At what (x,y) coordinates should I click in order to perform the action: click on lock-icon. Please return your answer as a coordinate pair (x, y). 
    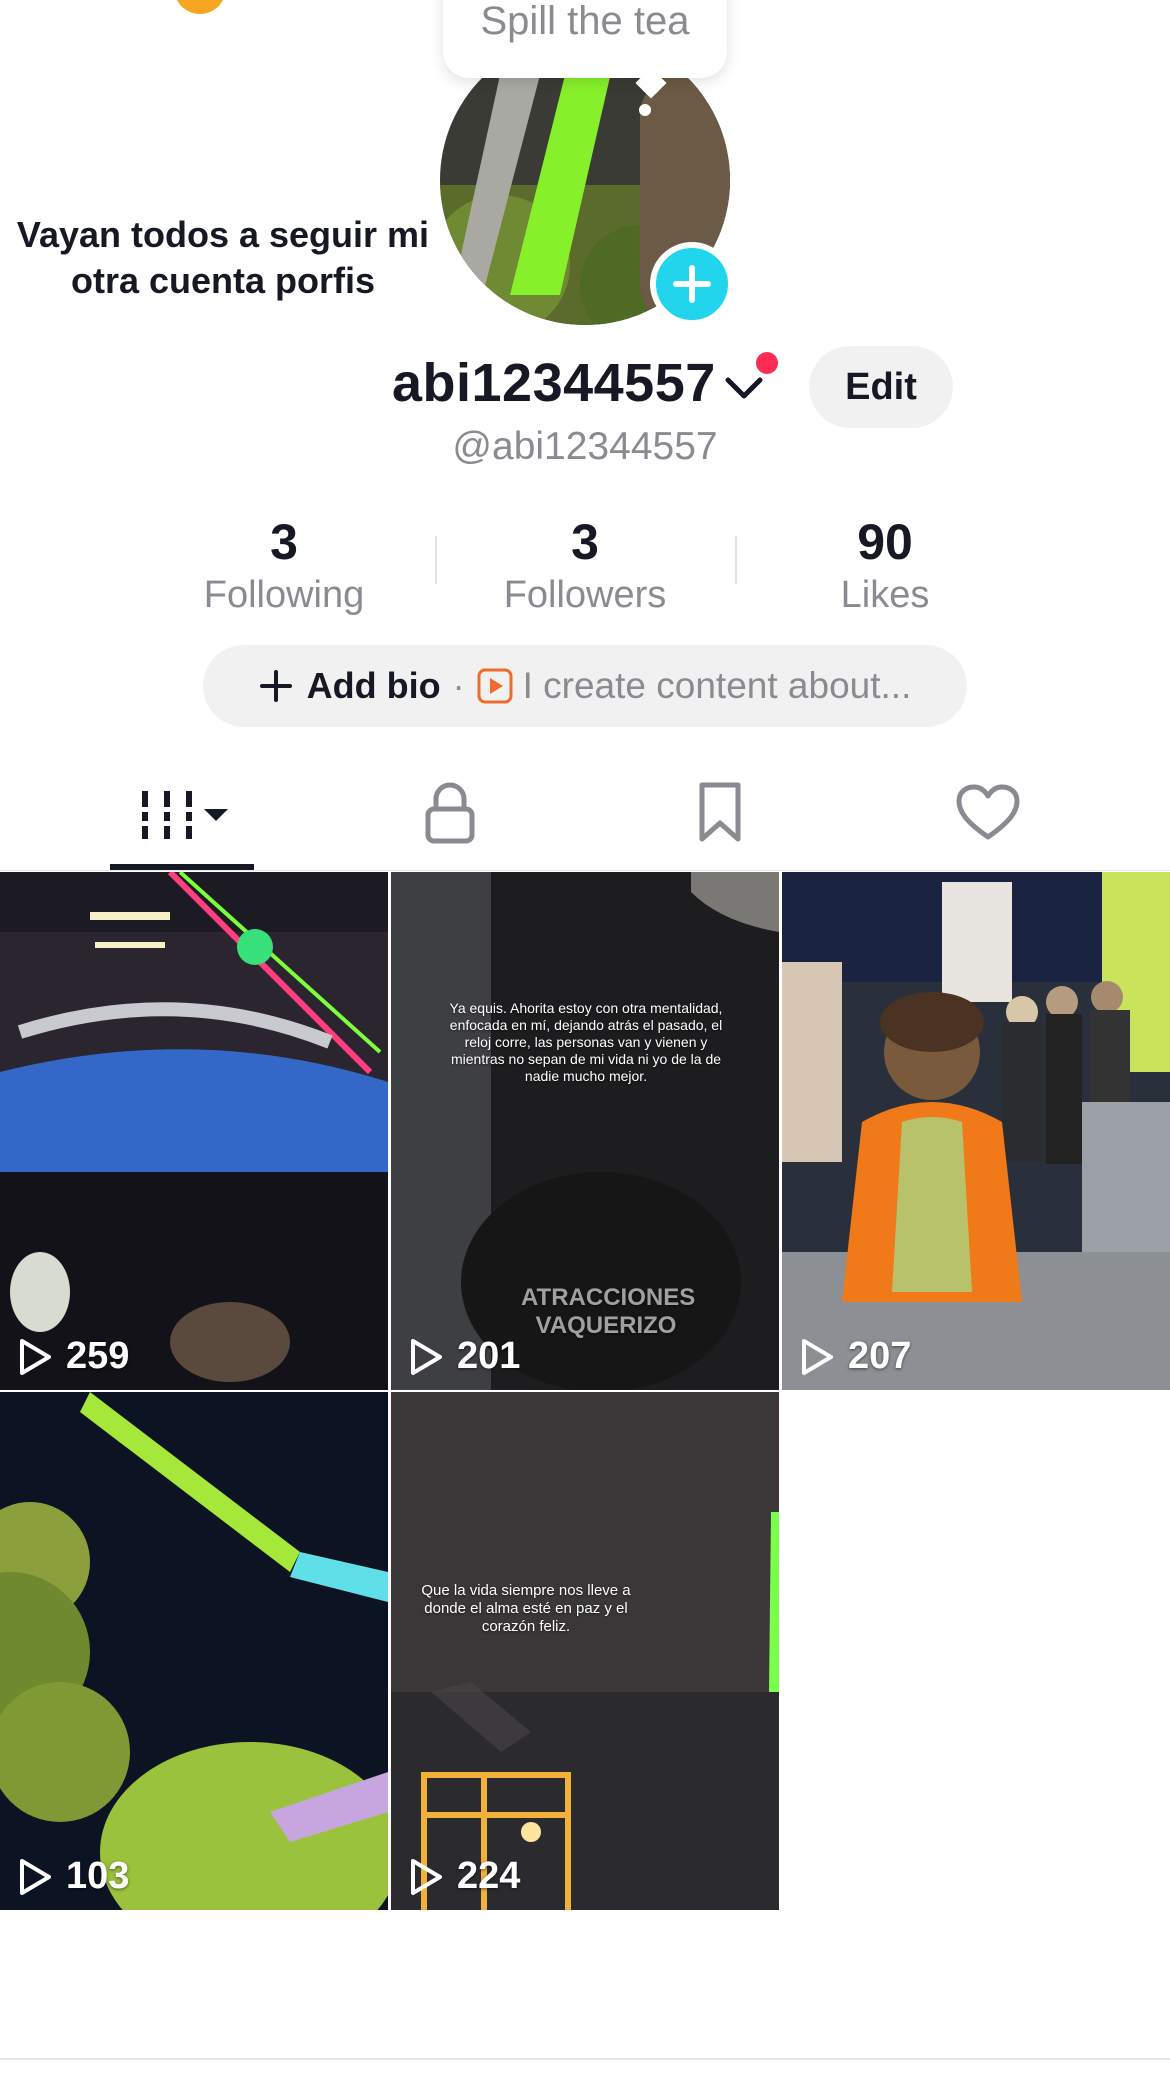
    Looking at the image, I should click on (450, 813).